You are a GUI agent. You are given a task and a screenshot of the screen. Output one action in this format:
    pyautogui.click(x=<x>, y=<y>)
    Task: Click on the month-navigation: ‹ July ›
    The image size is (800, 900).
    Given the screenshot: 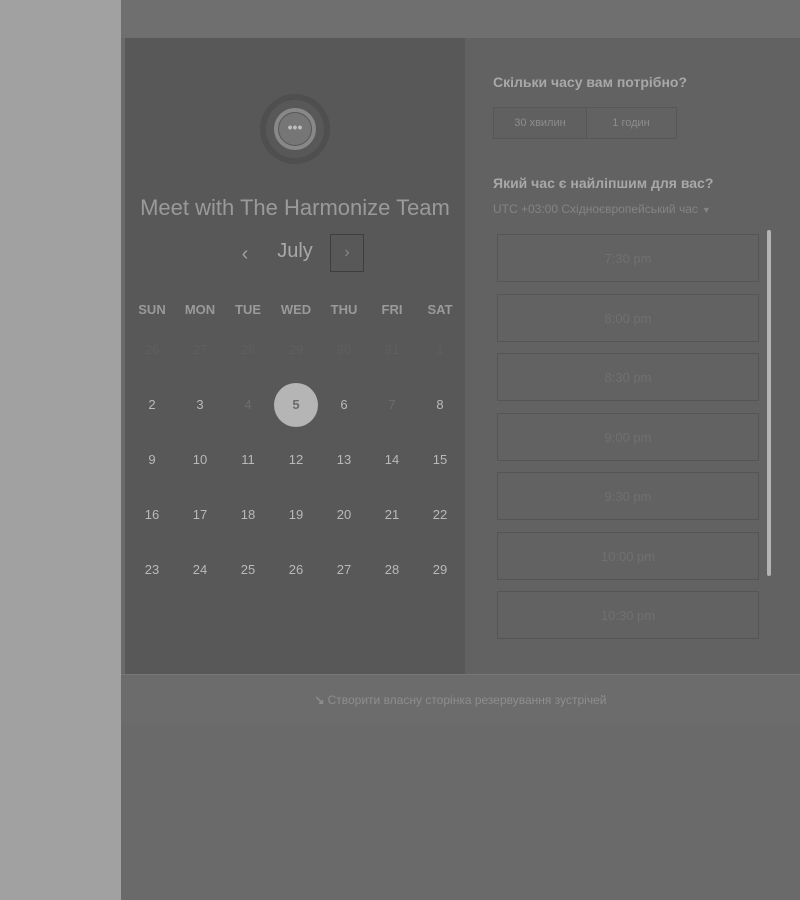 What is the action you would take?
    pyautogui.click(x=295, y=254)
    